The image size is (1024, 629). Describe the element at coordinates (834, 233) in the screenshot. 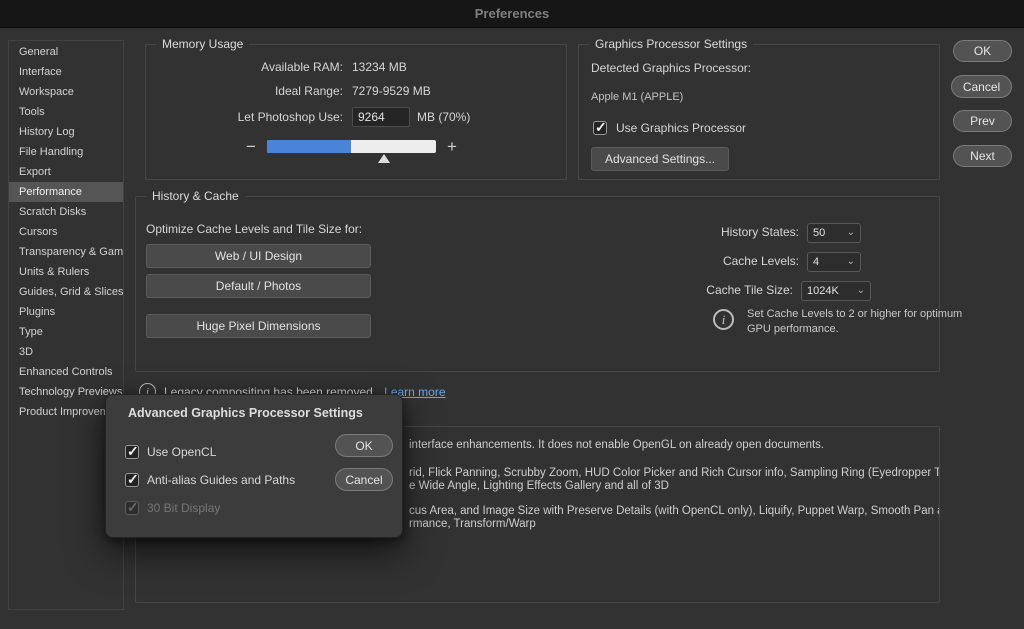

I see `history-states-dropdown: 50` at that location.